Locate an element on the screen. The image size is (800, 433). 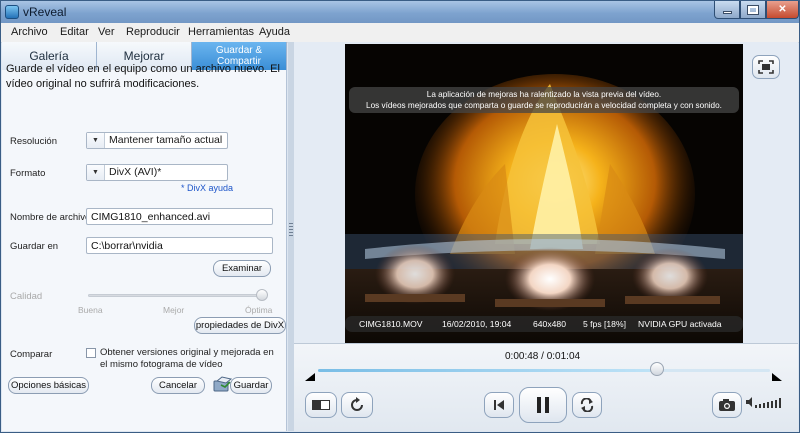
basic-options-button: Opciones básicas is located at coordinates (48, 385).